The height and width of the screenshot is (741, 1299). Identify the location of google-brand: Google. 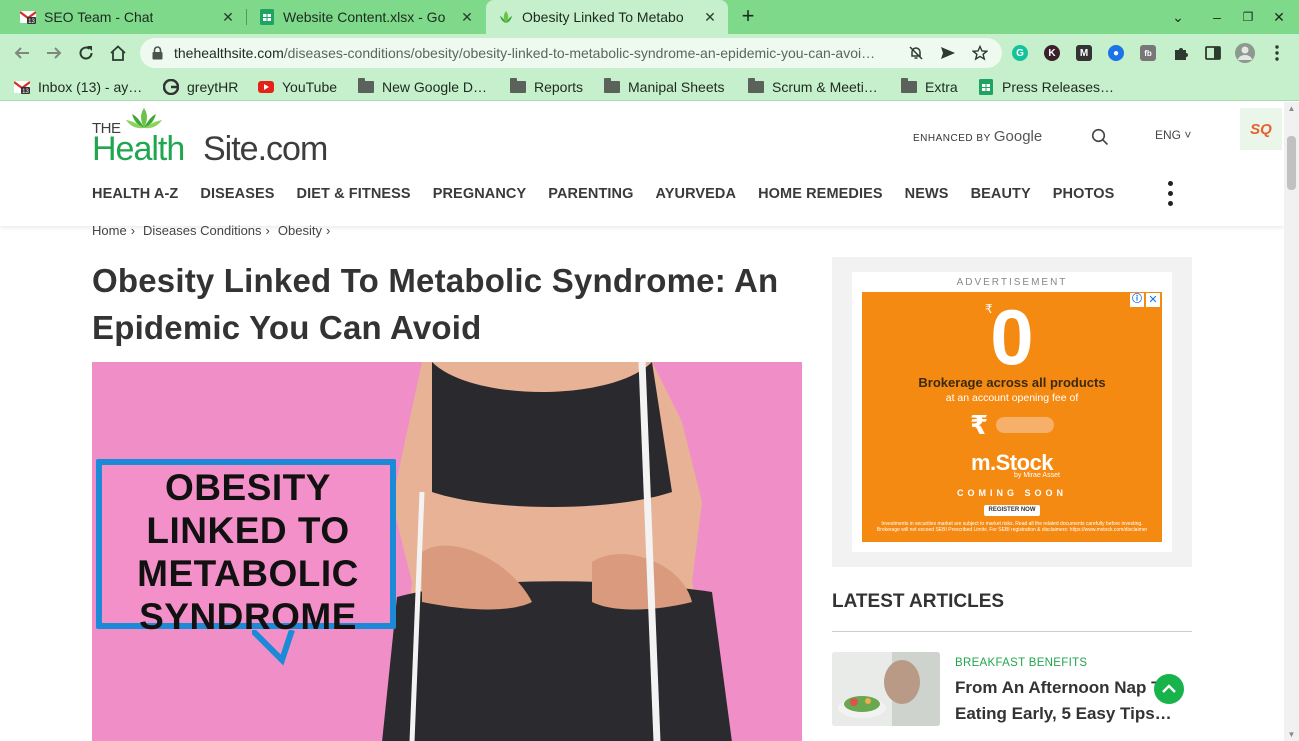
(1018, 136).